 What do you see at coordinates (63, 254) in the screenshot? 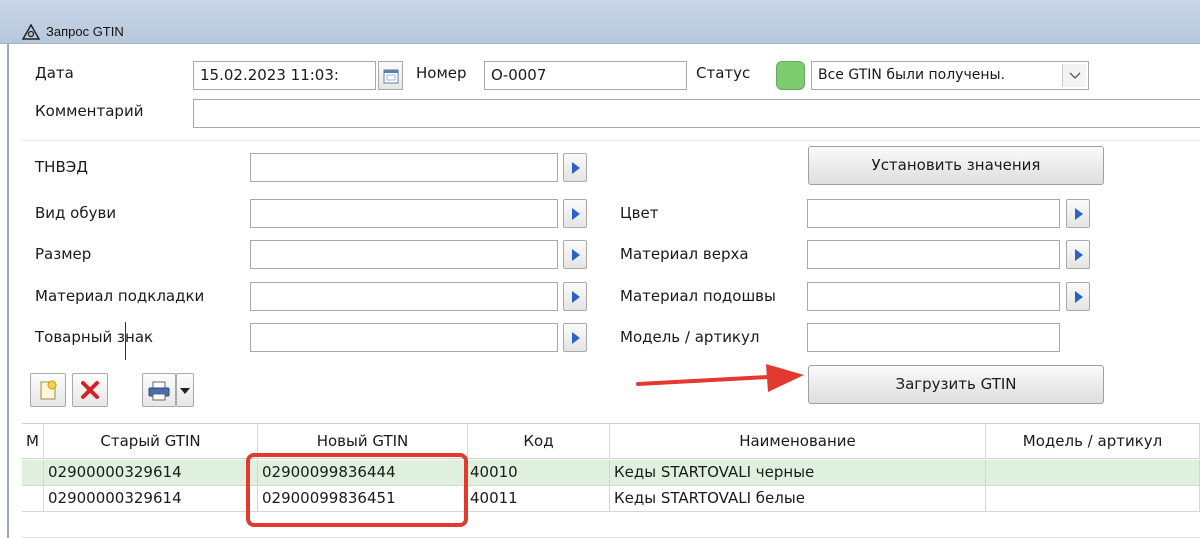
I see `size-label: Размер` at bounding box center [63, 254].